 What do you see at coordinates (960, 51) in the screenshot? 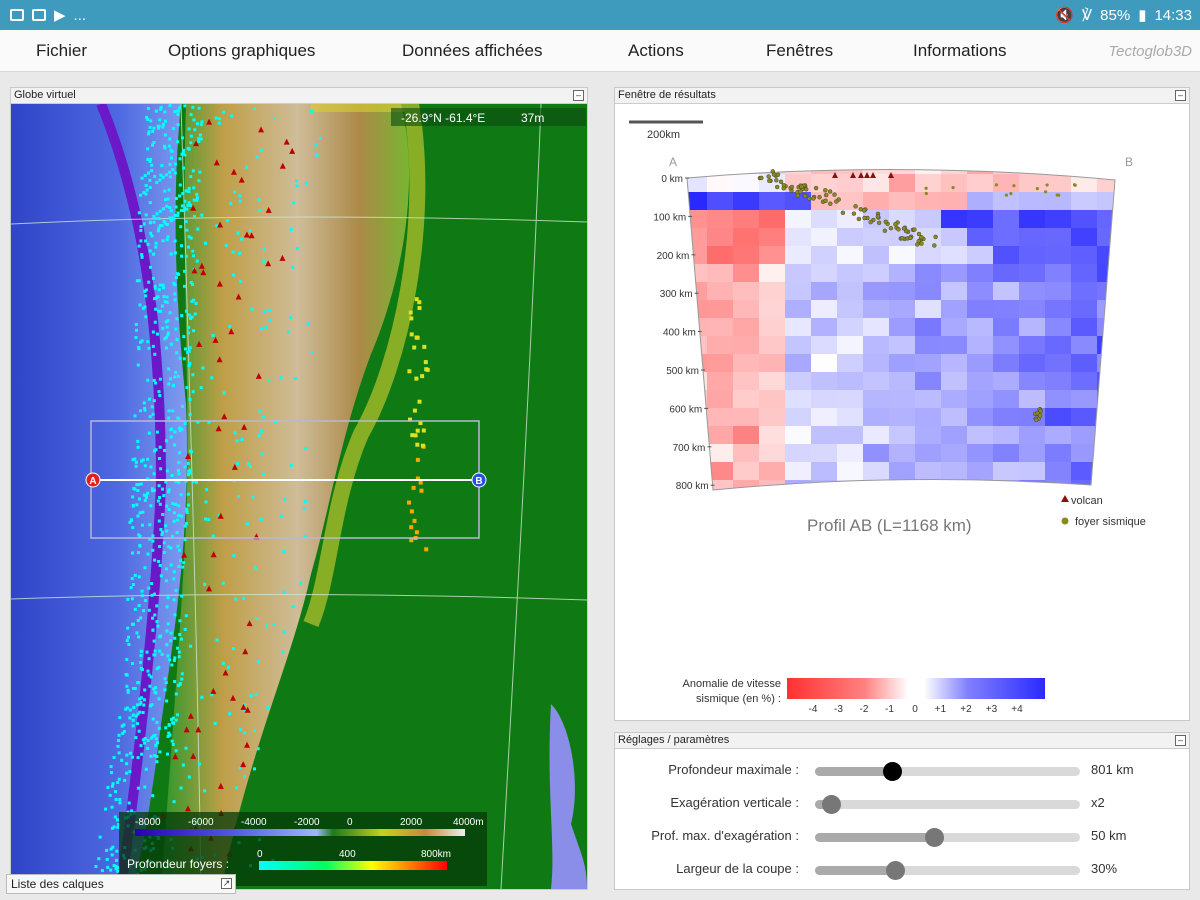
I see `menu-informations: Informations` at bounding box center [960, 51].